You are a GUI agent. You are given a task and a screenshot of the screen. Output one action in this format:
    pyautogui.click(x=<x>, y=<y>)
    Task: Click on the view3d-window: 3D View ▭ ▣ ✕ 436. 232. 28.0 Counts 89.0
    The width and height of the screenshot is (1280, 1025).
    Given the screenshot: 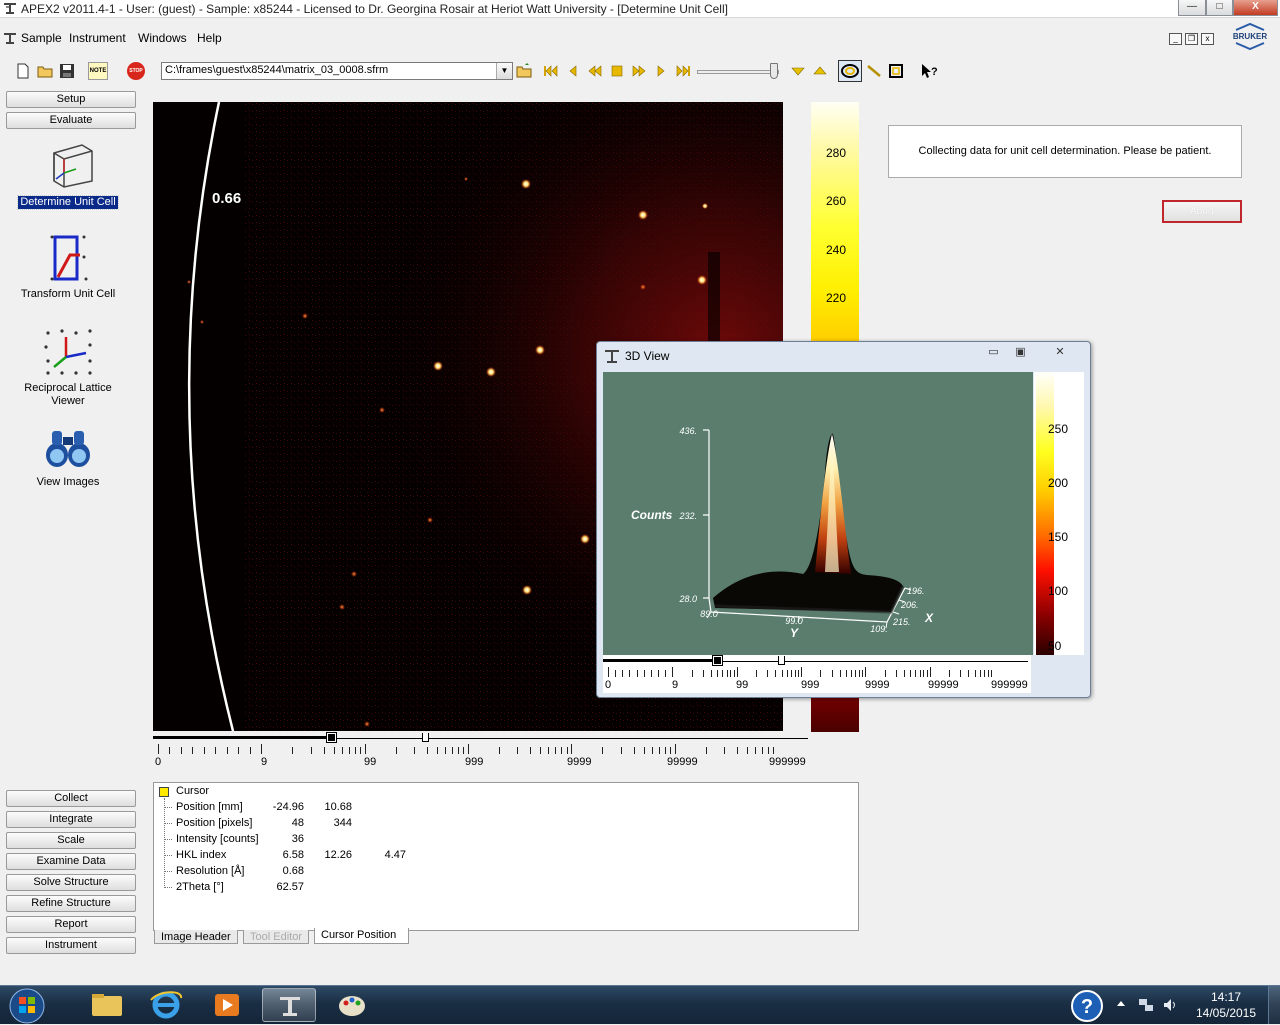 What is the action you would take?
    pyautogui.click(x=843, y=519)
    